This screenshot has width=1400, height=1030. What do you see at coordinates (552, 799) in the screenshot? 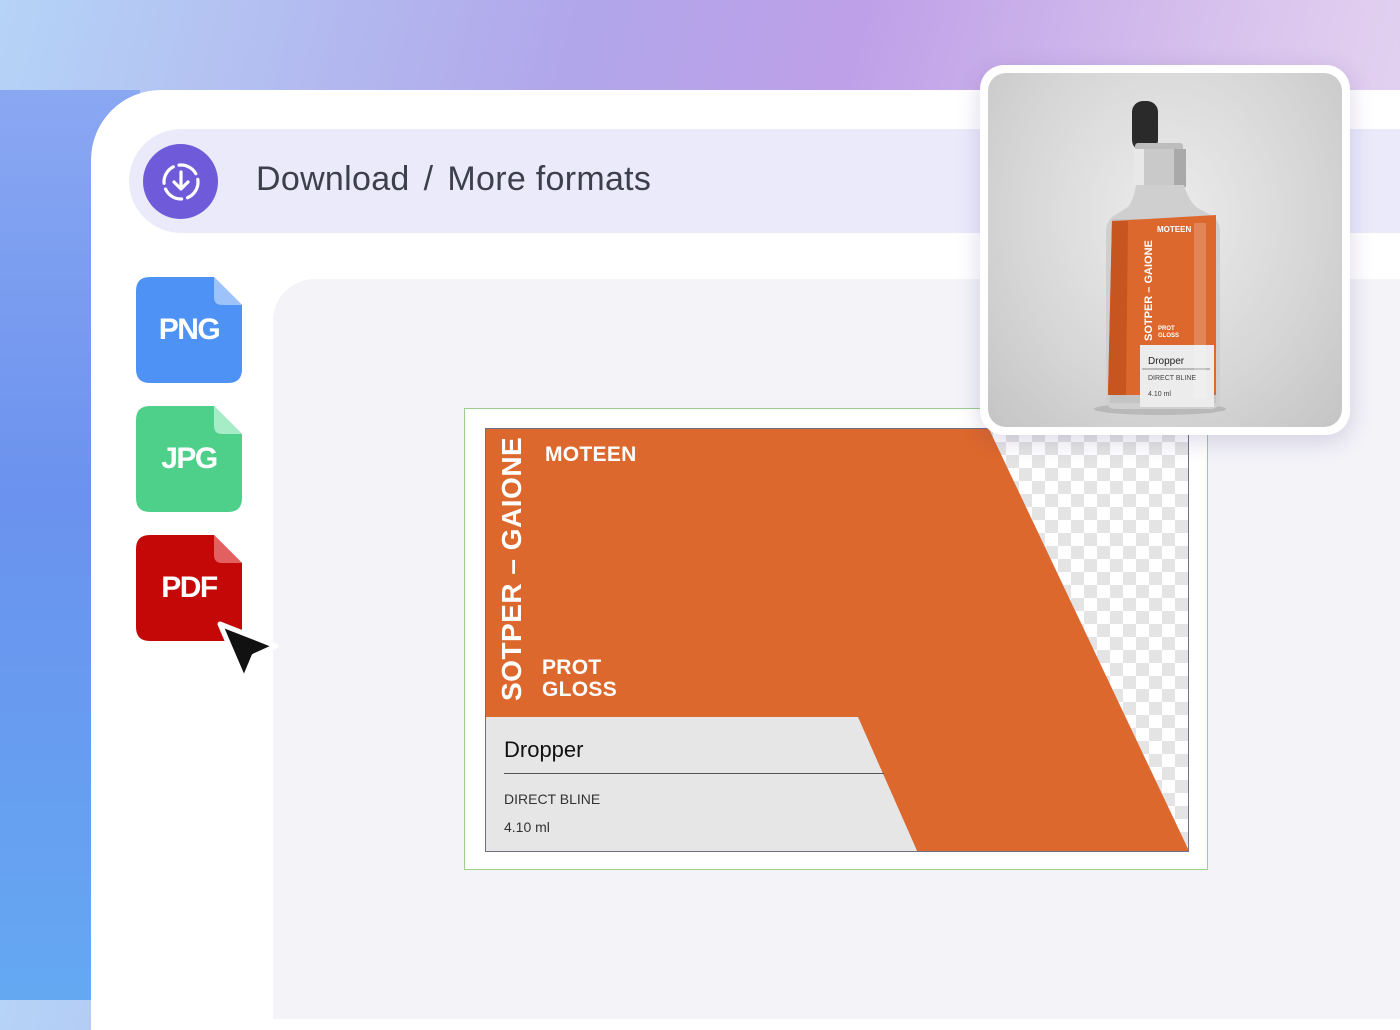
I see `label-info-line: DIRECT BLINE` at bounding box center [552, 799].